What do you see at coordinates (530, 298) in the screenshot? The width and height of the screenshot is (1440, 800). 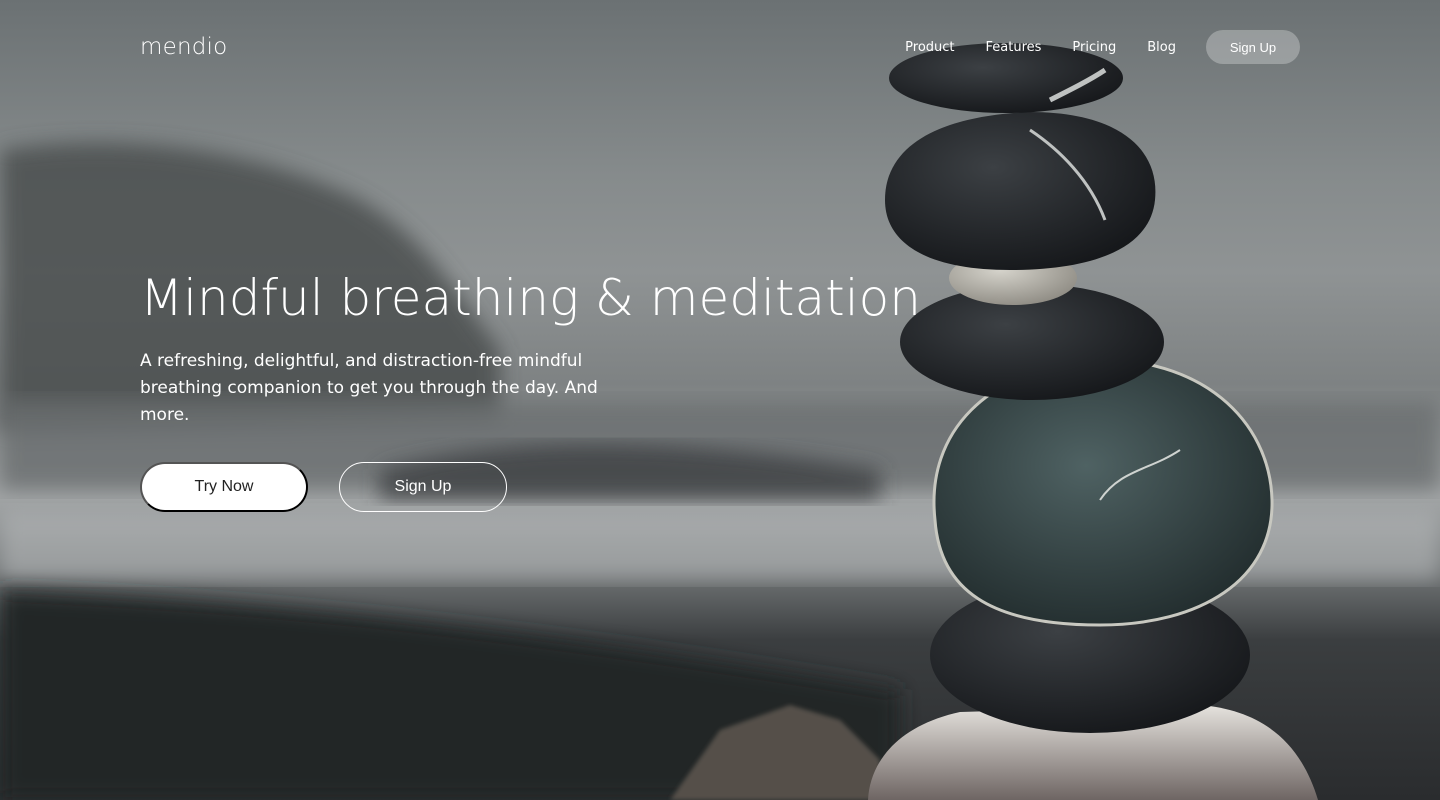 I see `hero-headline: Mindful breathing & meditation` at bounding box center [530, 298].